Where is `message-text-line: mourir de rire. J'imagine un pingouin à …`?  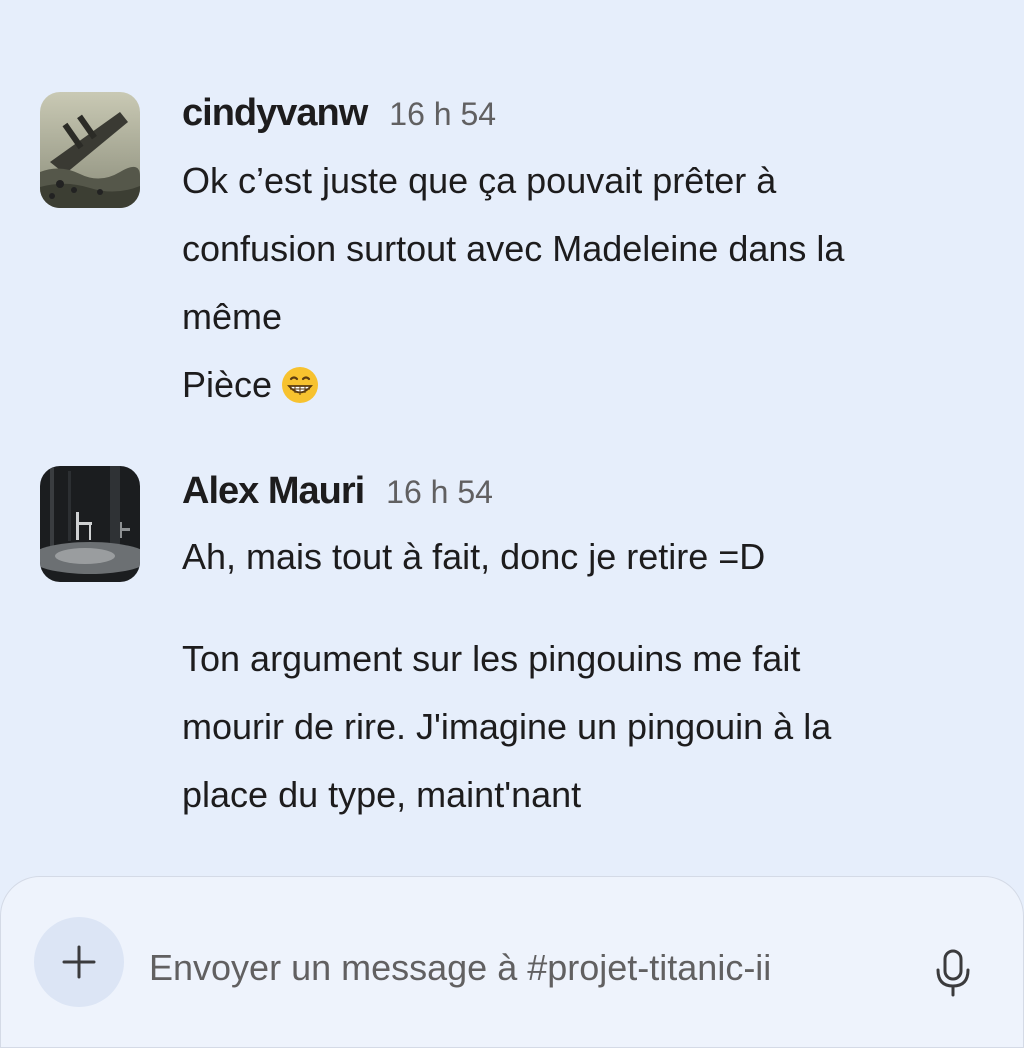
message-text-line: mourir de rire. J'imagine un pingouin à … is located at coordinates (507, 726).